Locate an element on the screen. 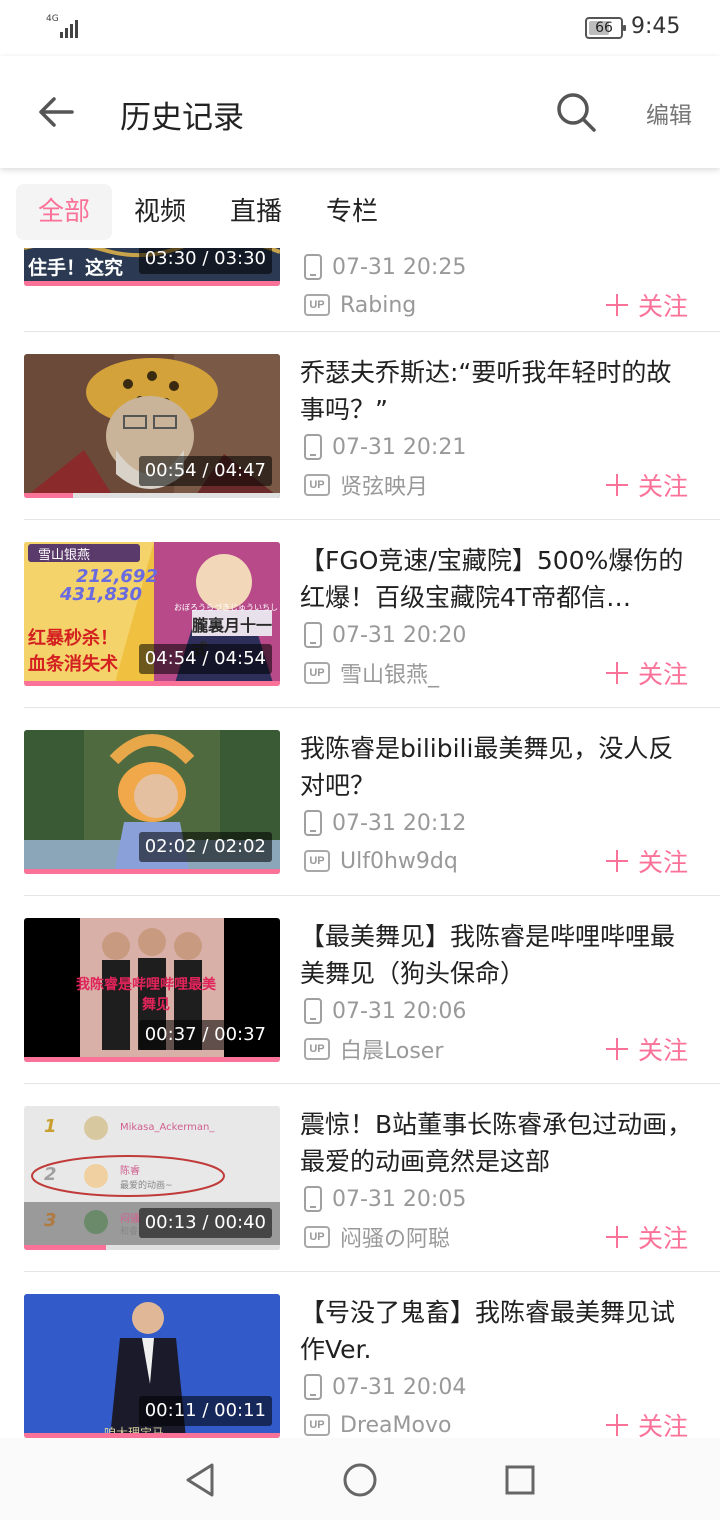 The height and width of the screenshot is (1520, 720). uploader-name: Rabing is located at coordinates (378, 305).